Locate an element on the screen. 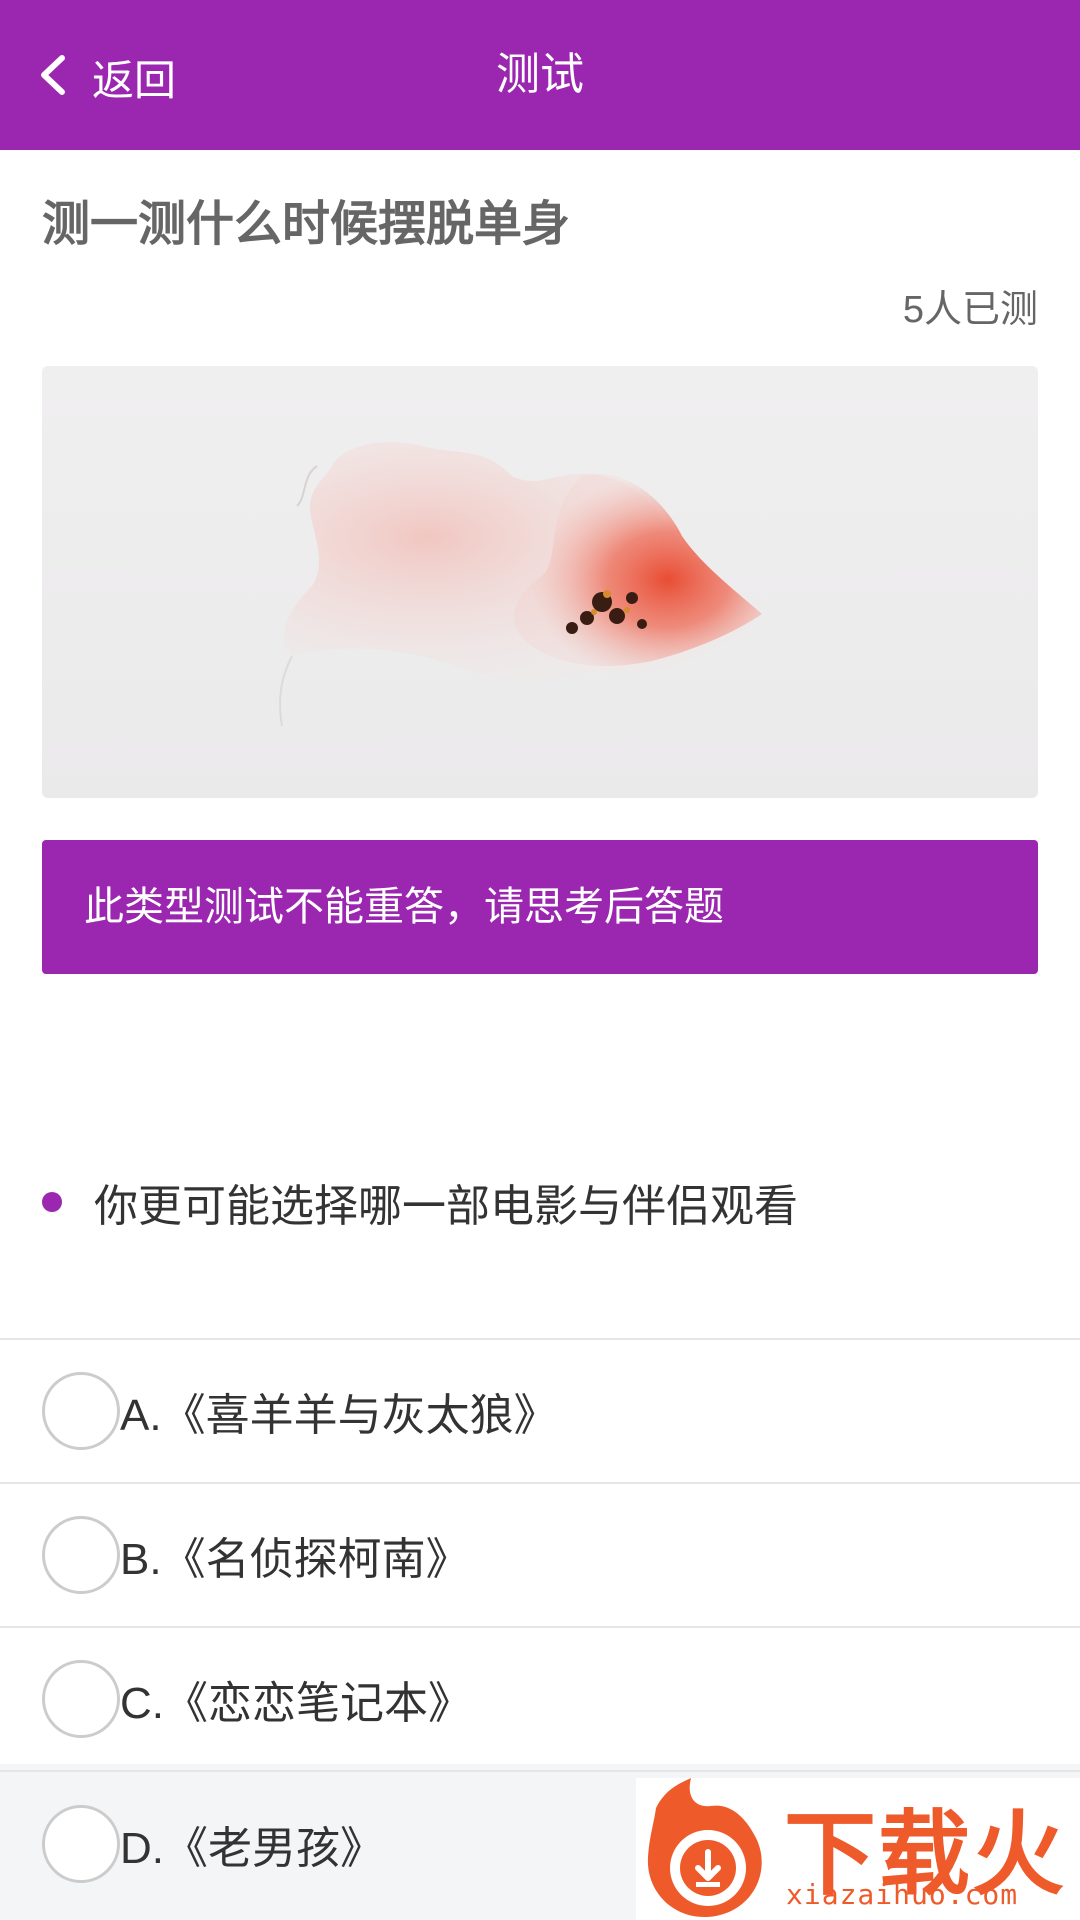  bullet-dot-icon is located at coordinates (52, 1202).